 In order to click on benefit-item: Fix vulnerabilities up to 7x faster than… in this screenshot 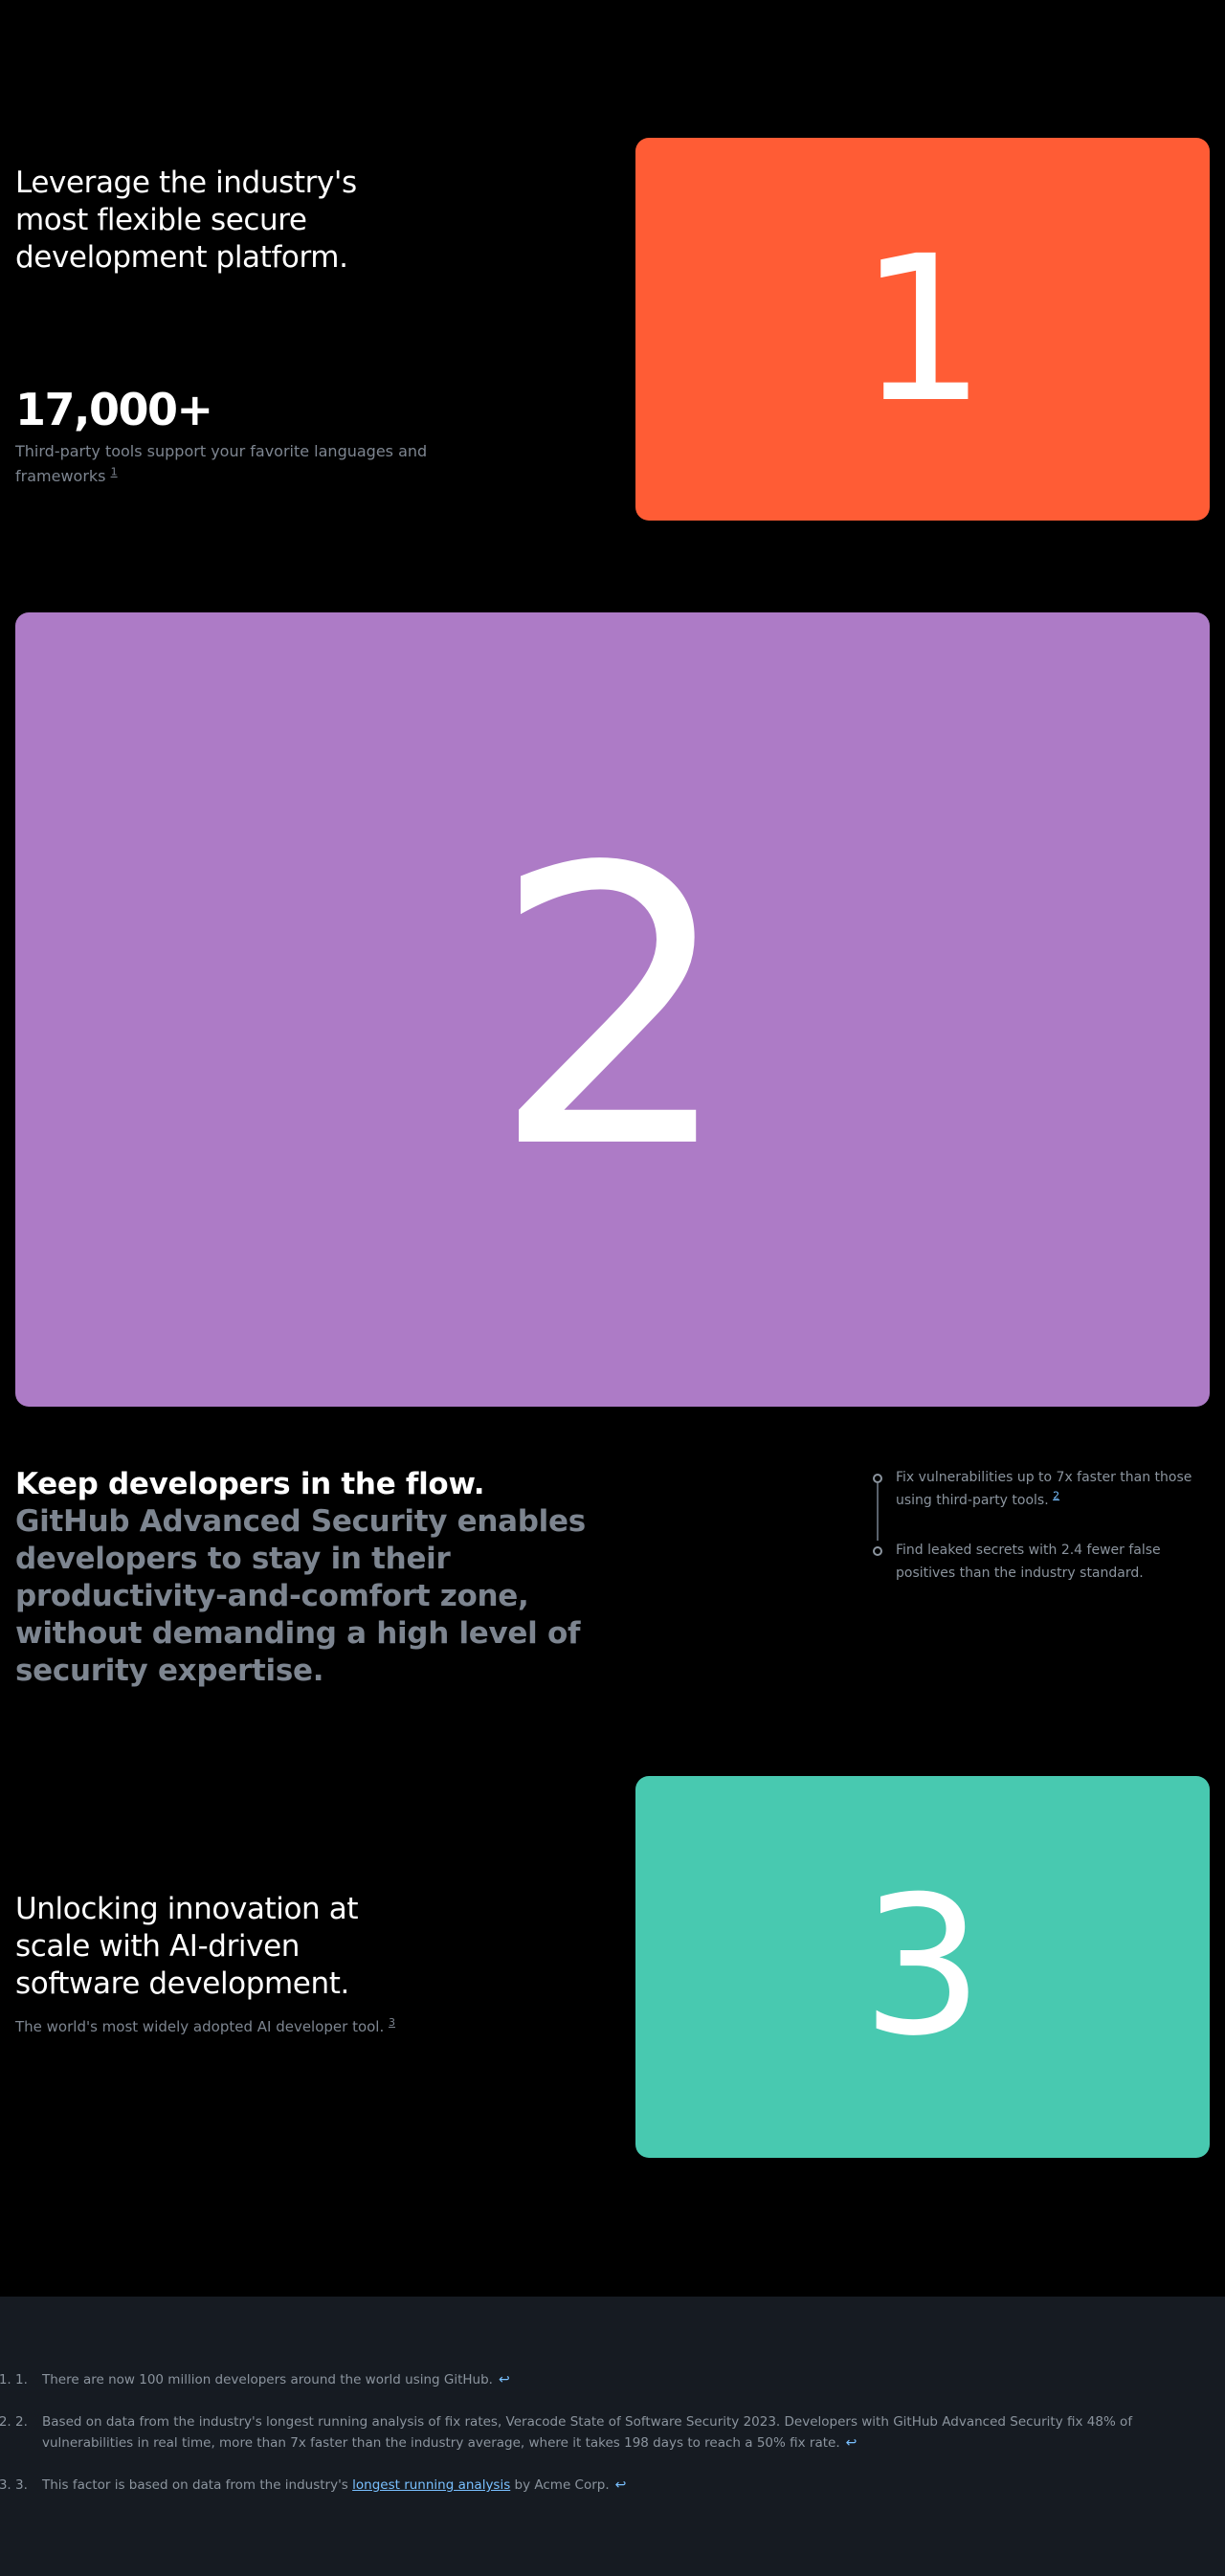, I will do `click(1043, 1489)`.